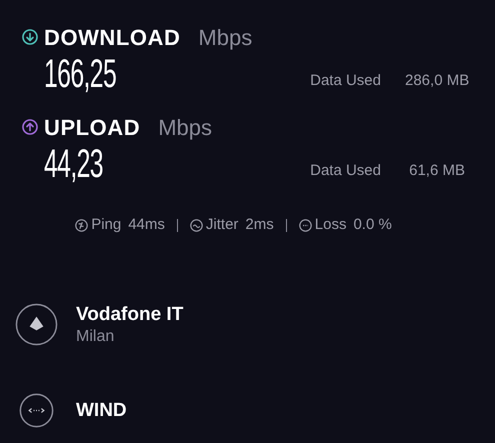 The height and width of the screenshot is (443, 495). Describe the element at coordinates (305, 225) in the screenshot. I see `loss-icon` at that location.